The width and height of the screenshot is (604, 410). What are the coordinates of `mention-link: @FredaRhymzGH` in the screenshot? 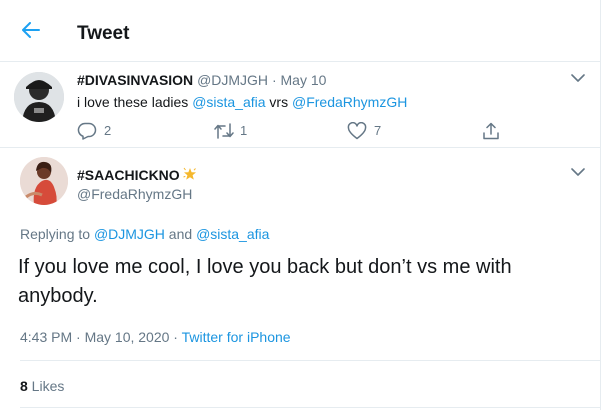 It's located at (349, 102).